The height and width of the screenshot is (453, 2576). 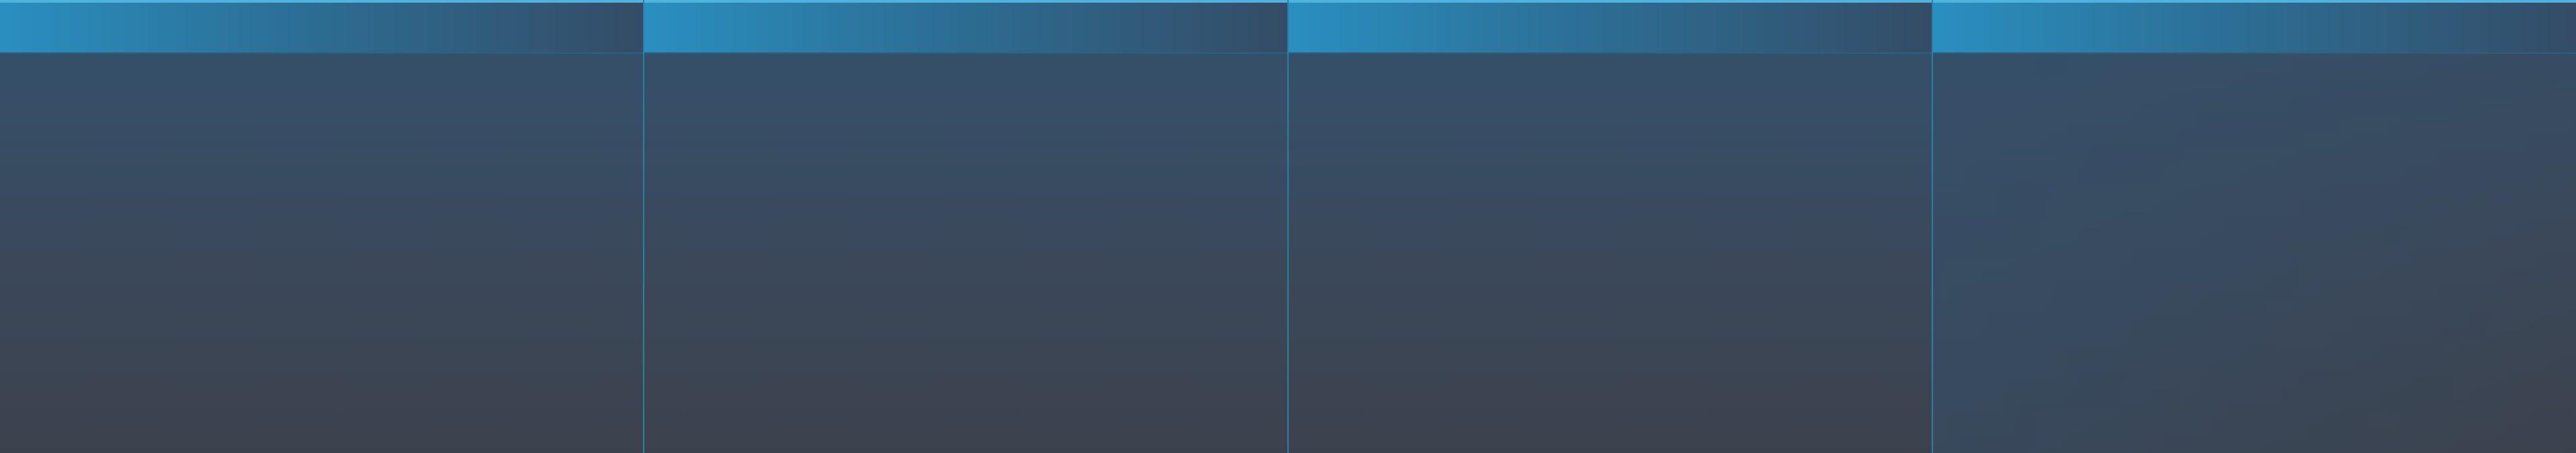 What do you see at coordinates (1610, 27) in the screenshot?
I see `panel-3-header` at bounding box center [1610, 27].